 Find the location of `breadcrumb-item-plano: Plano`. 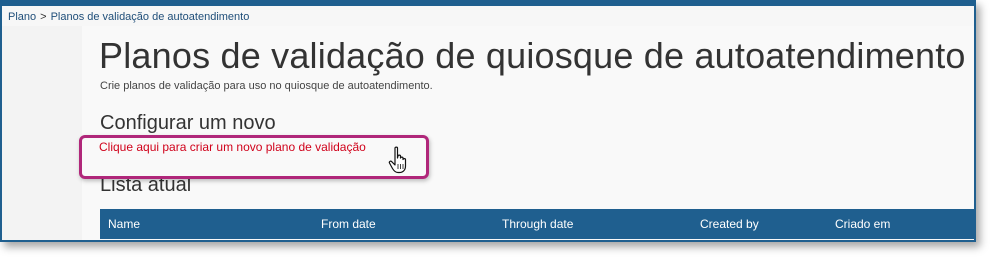

breadcrumb-item-plano: Plano is located at coordinates (22, 17).